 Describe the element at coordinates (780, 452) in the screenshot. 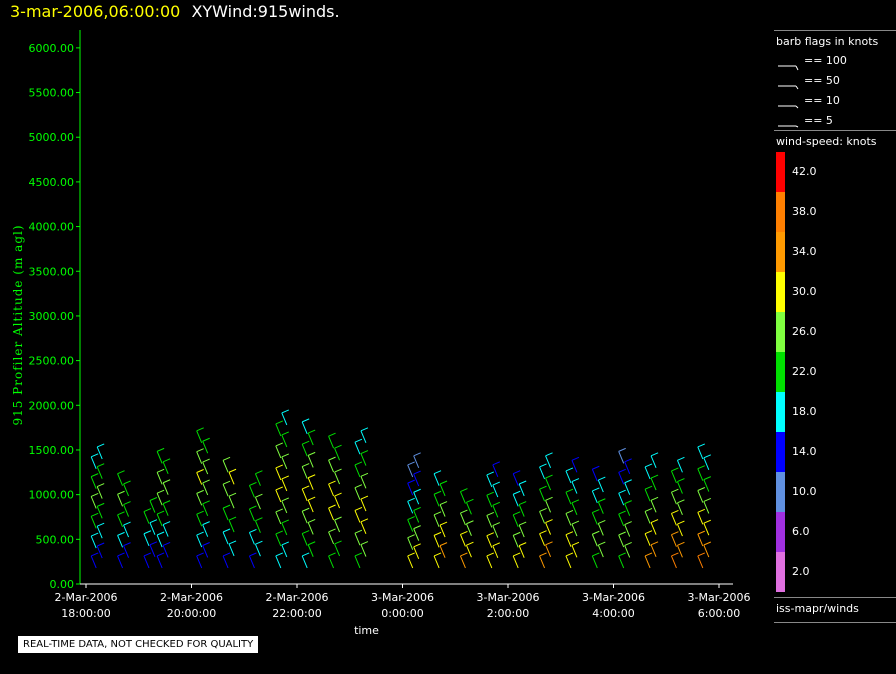

I see `colorbar-swatch` at that location.